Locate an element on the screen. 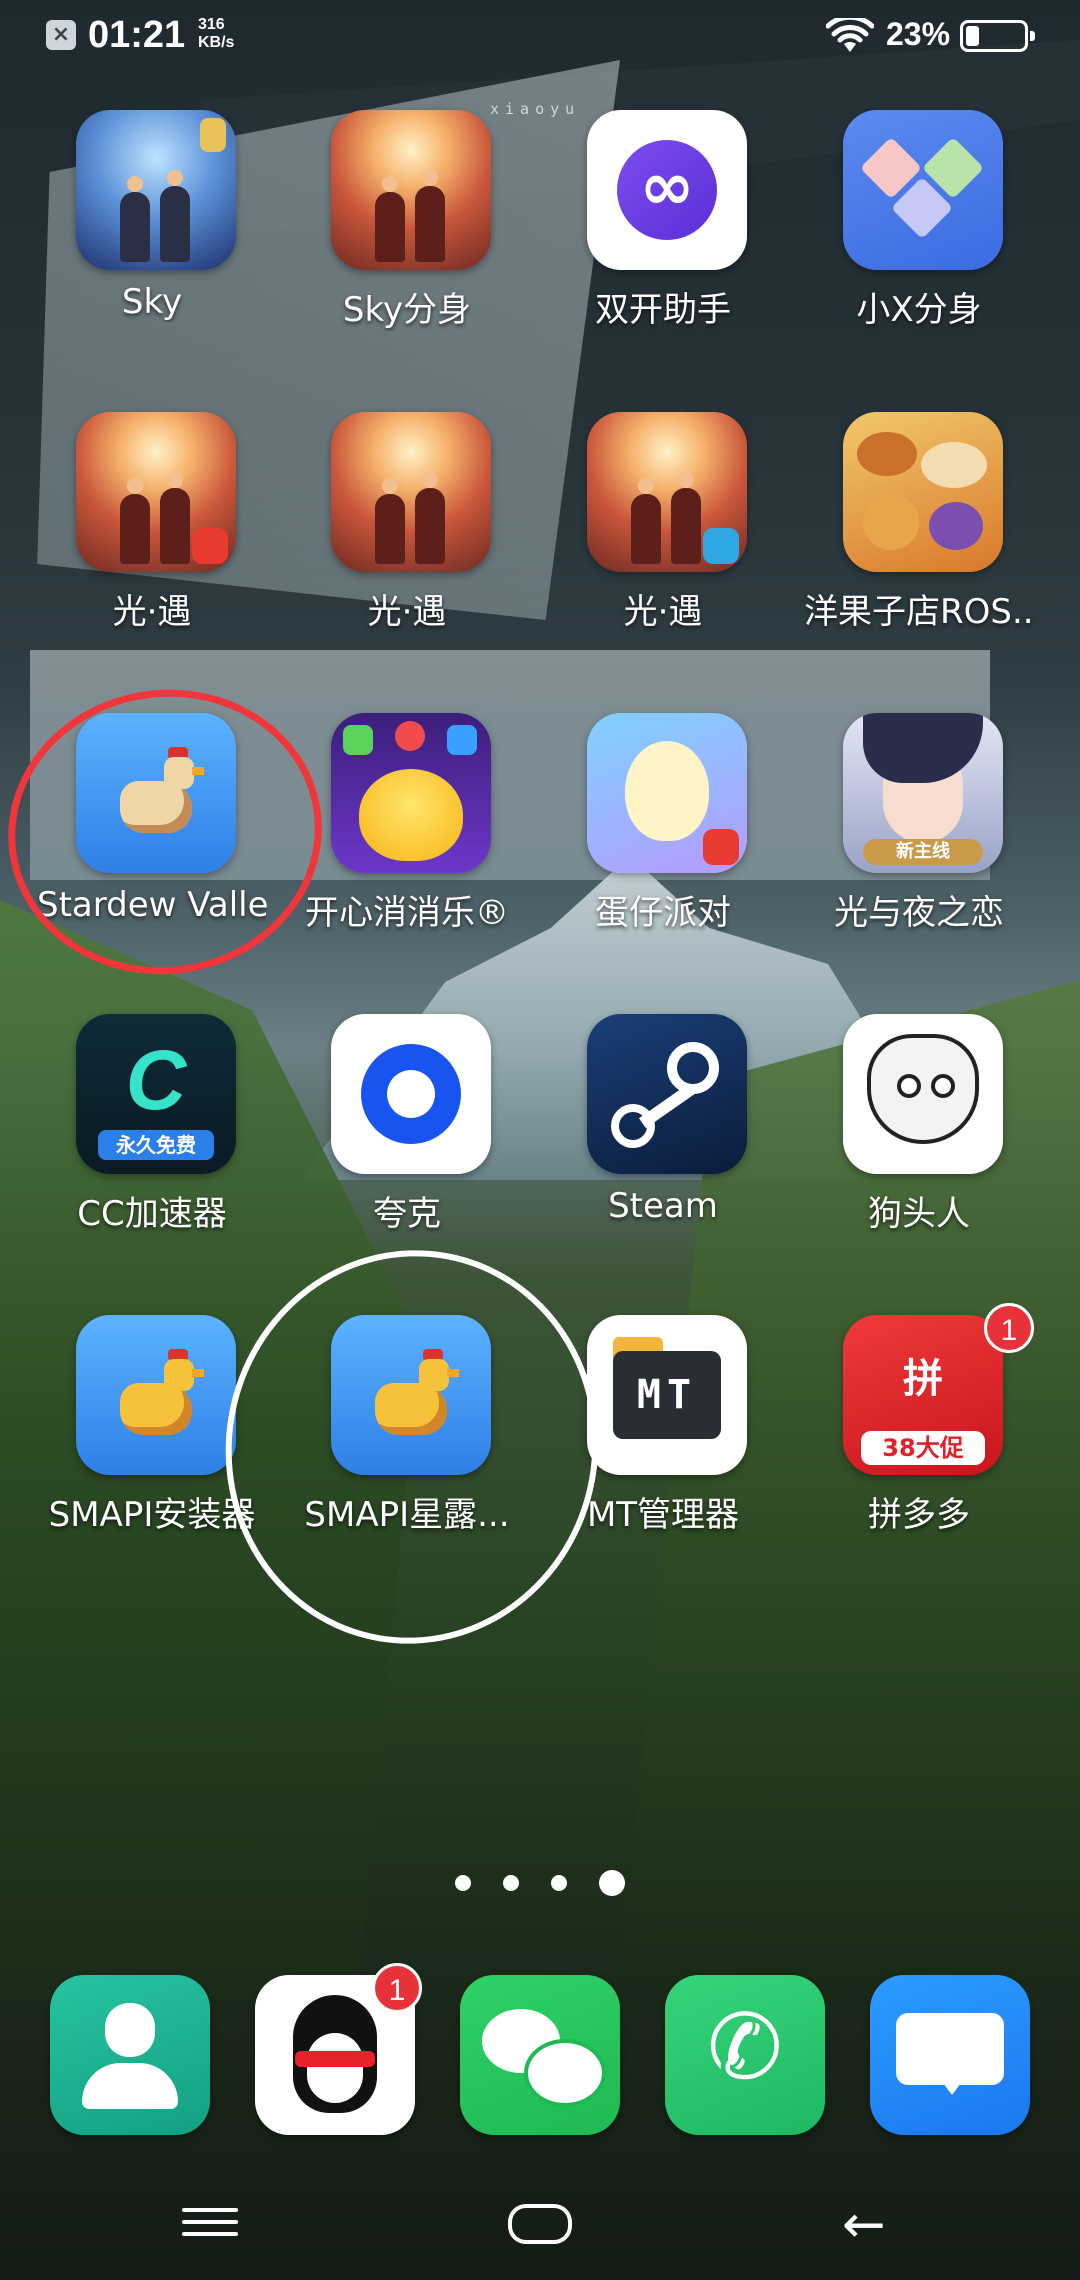 This screenshot has width=1080, height=2280. notification-x-icon: × is located at coordinates (61, 35).